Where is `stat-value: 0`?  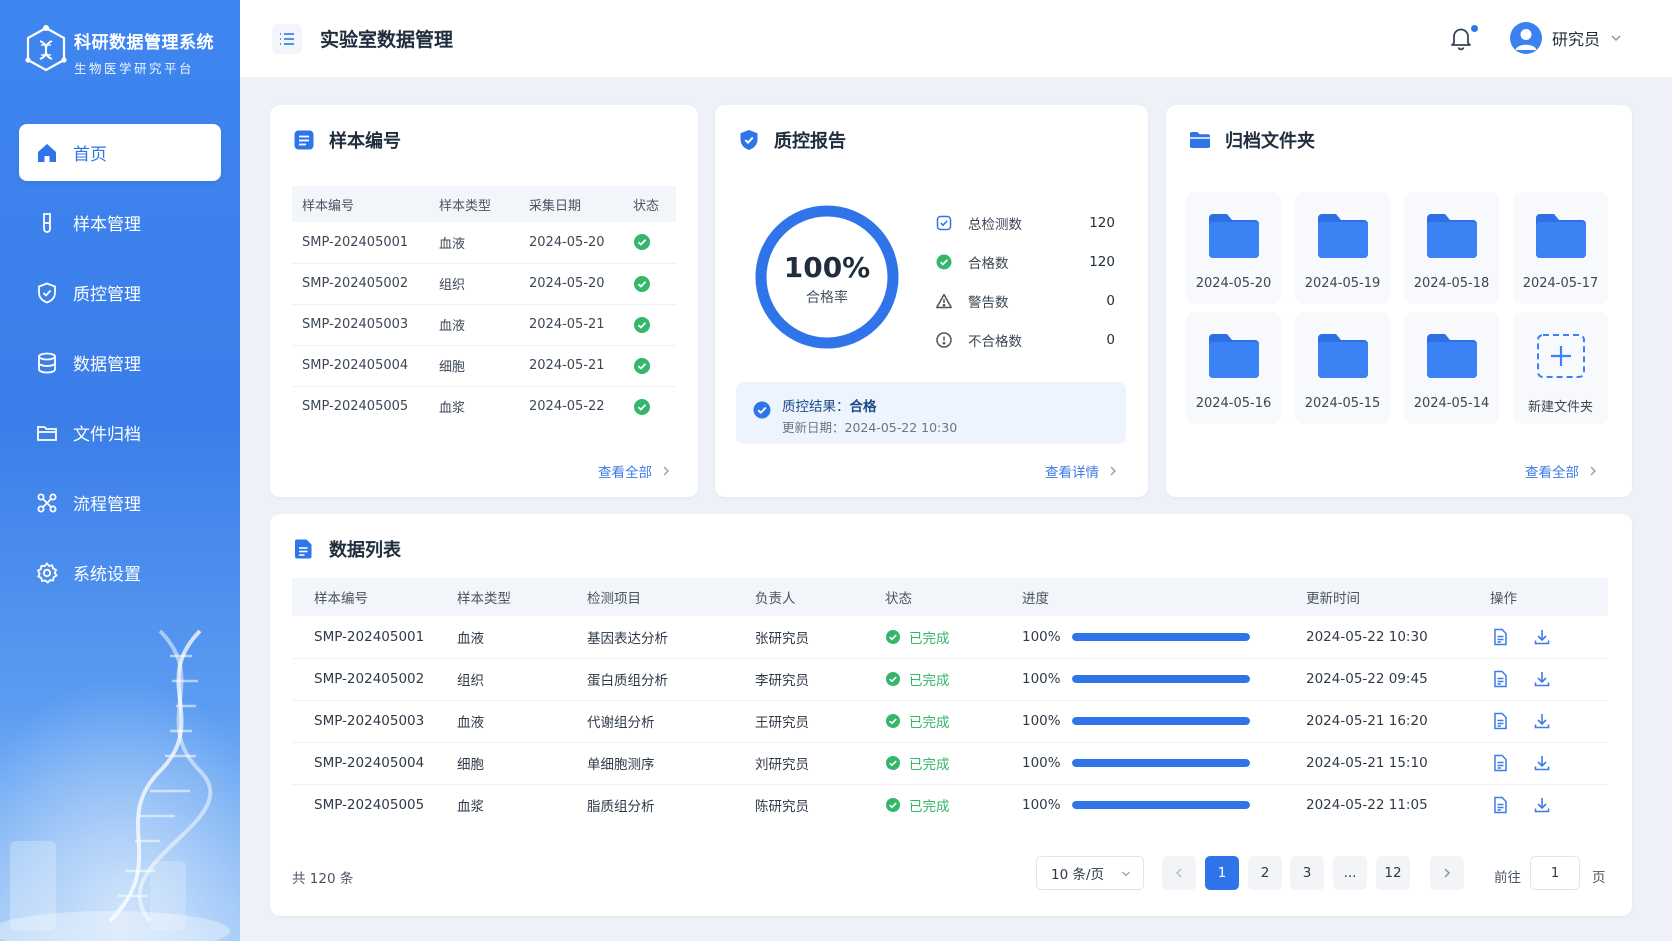 stat-value: 0 is located at coordinates (1110, 339).